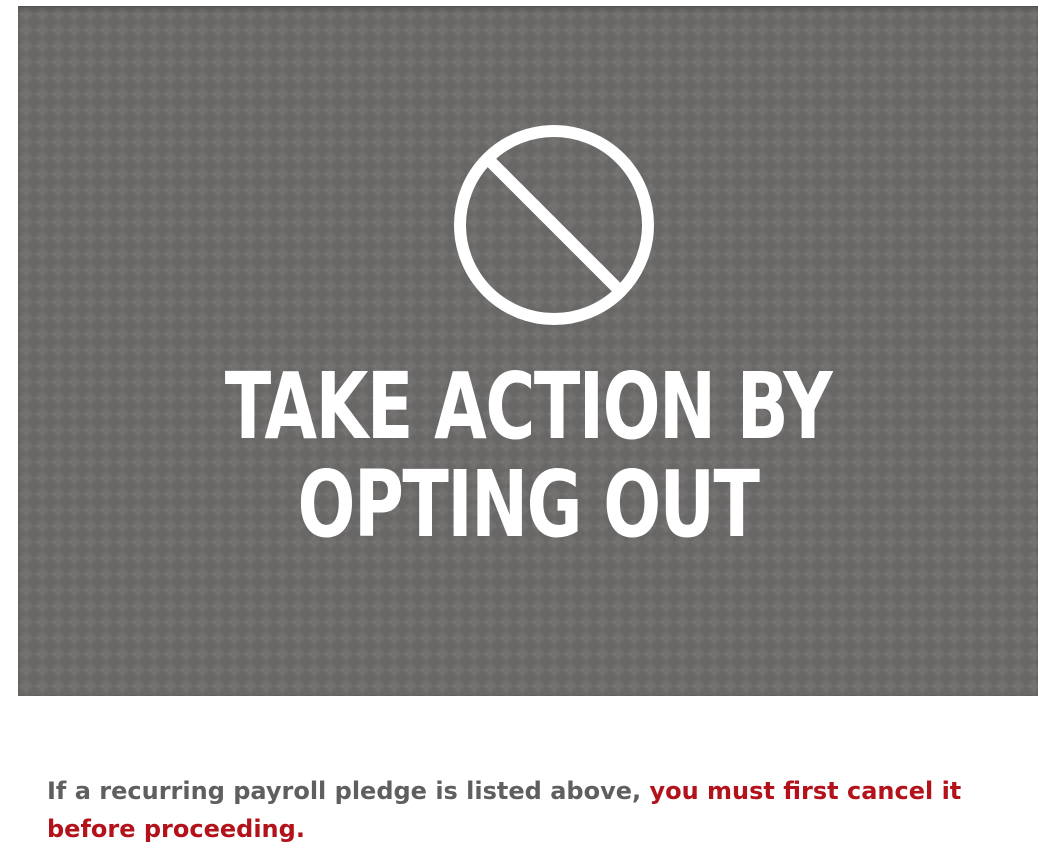 This screenshot has height=856, width=1038. I want to click on banner-title-line-1: TAKE ACTION BY, so click(528, 406).